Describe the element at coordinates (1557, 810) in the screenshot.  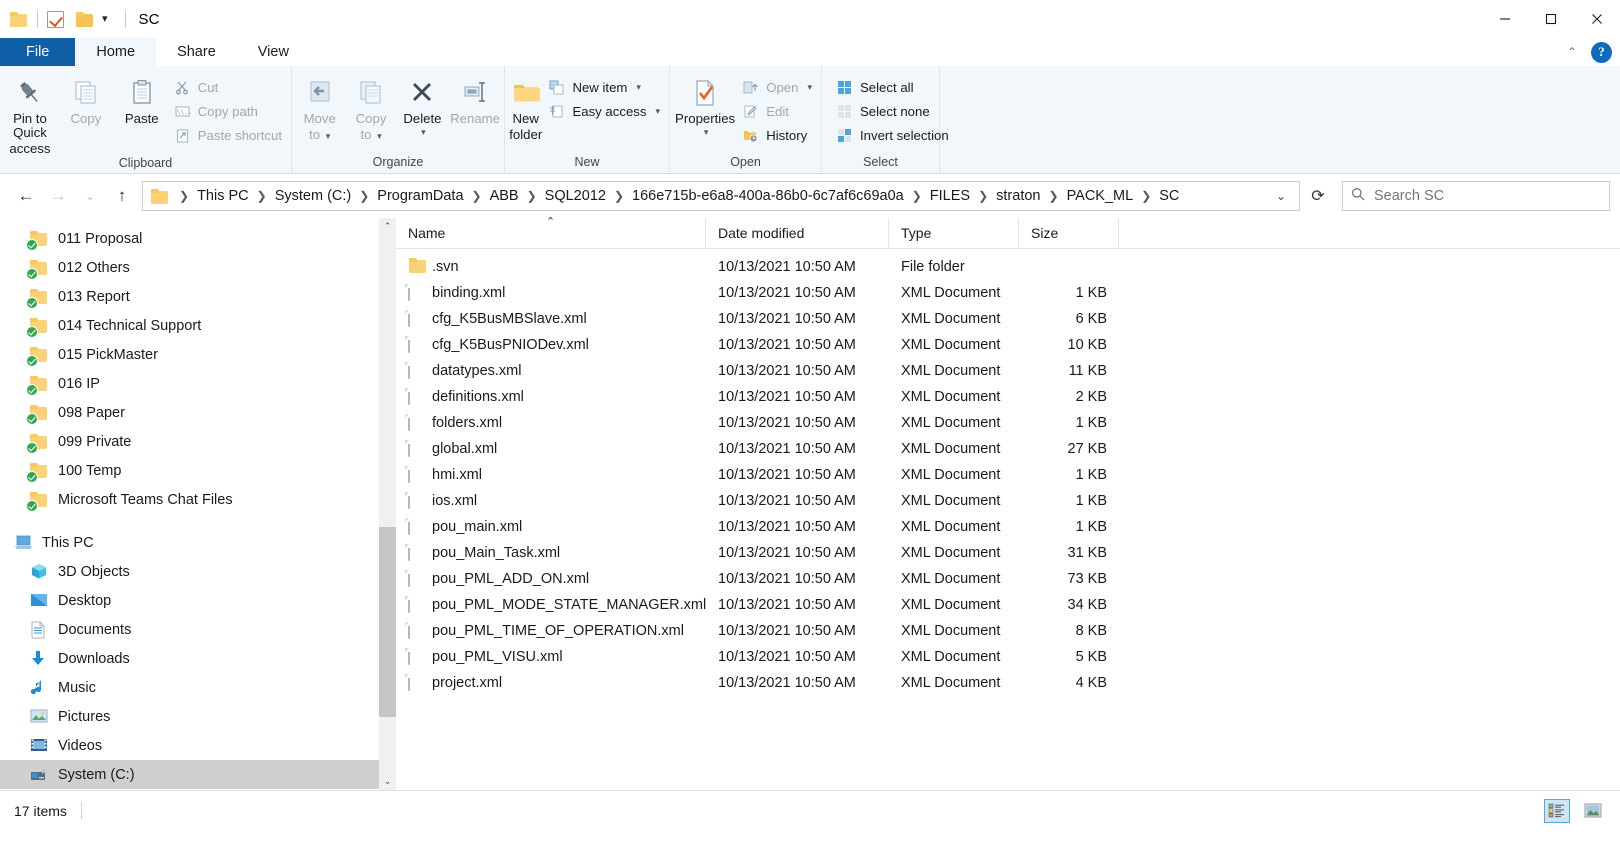
I see `details-view-button` at that location.